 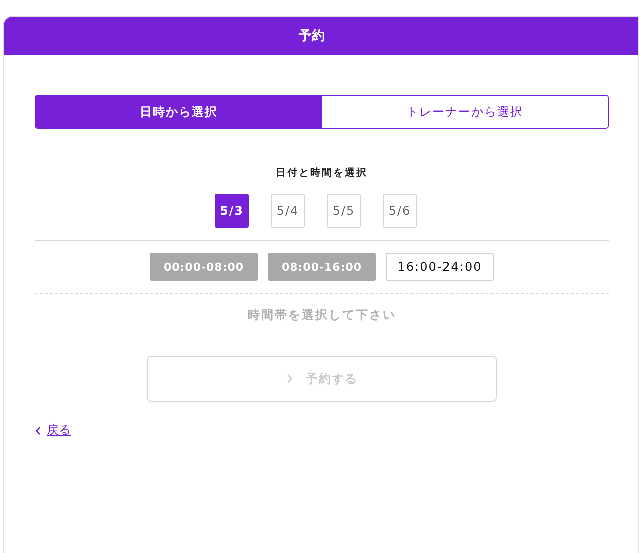 I want to click on date-button: 5/4, so click(x=288, y=211).